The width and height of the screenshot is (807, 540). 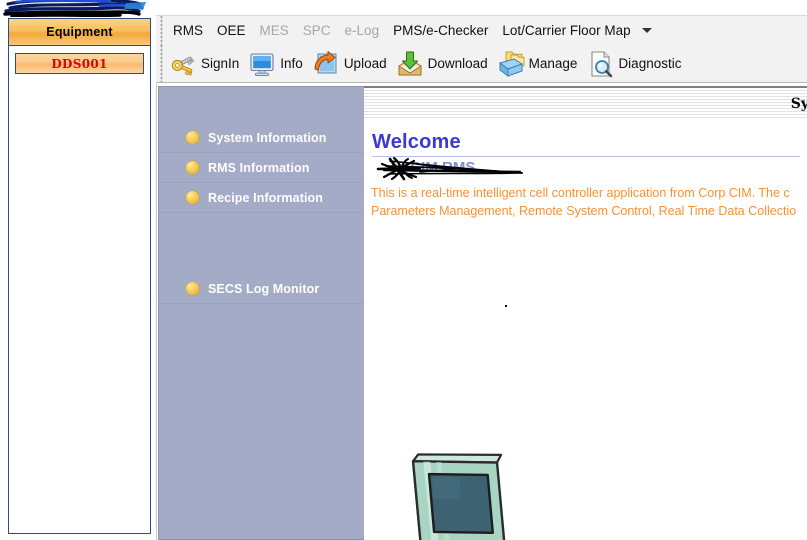 What do you see at coordinates (362, 30) in the screenshot?
I see `menu-item-e-log: e-Log` at bounding box center [362, 30].